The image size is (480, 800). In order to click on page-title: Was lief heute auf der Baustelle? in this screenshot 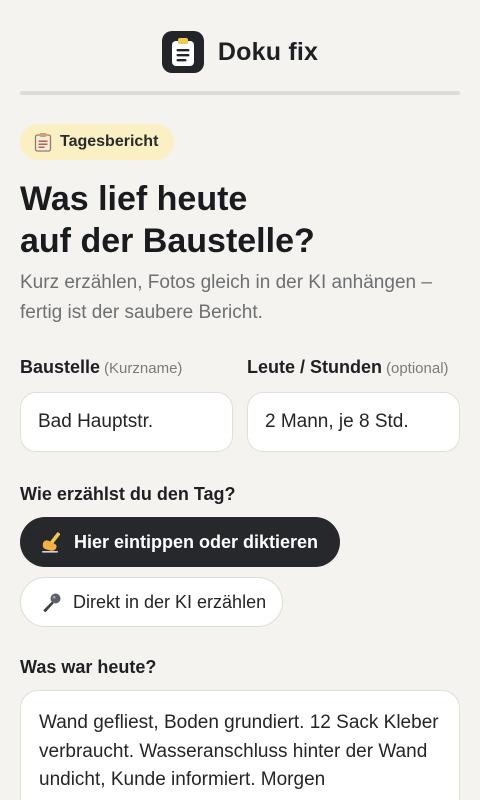, I will do `click(240, 220)`.